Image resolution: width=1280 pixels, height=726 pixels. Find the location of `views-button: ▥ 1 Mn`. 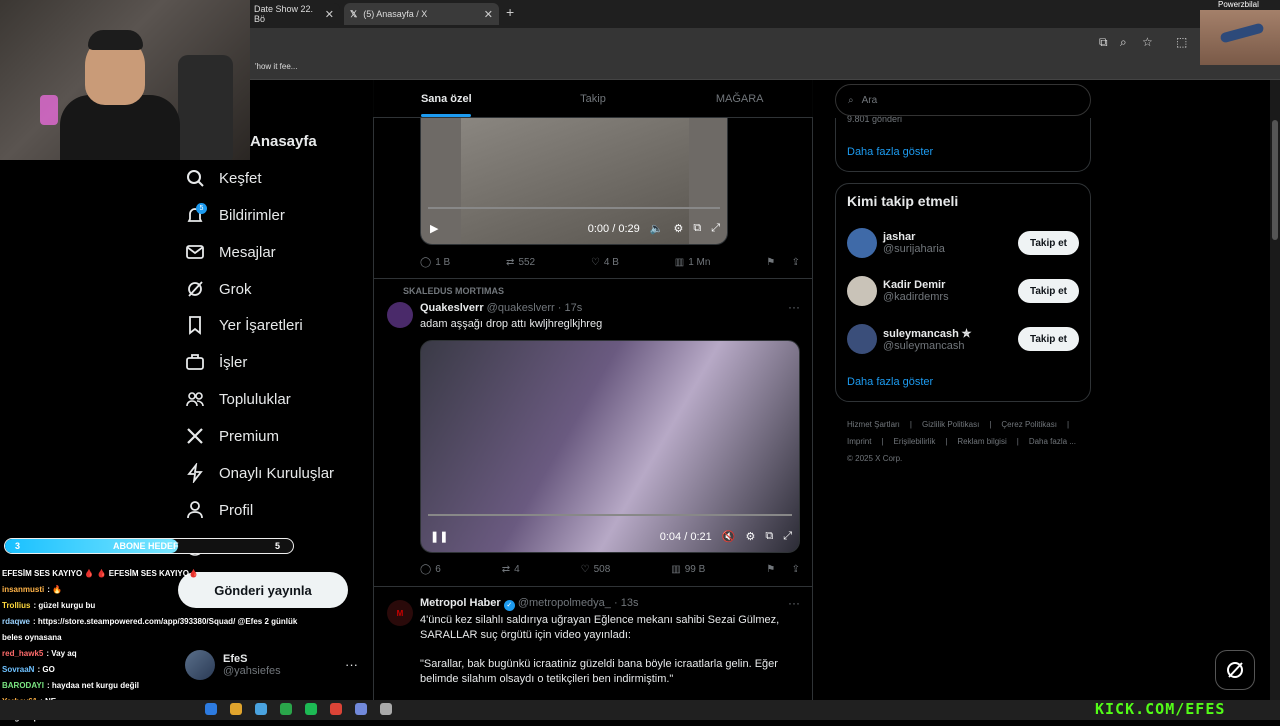

views-button: ▥ 1 Mn is located at coordinates (693, 262).